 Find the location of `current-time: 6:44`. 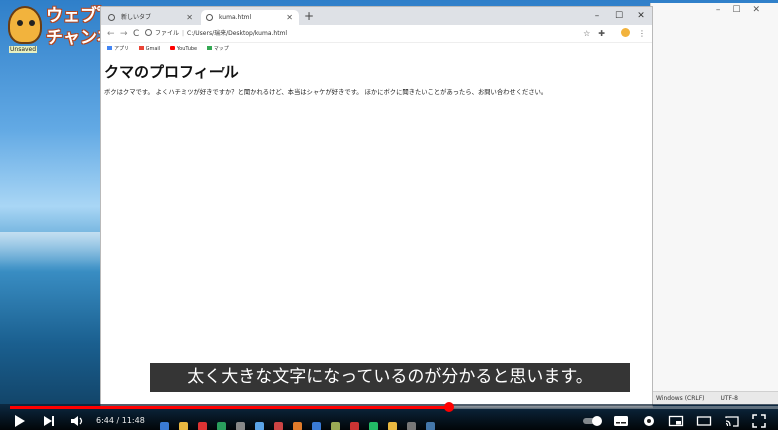

current-time: 6:44 is located at coordinates (105, 420).